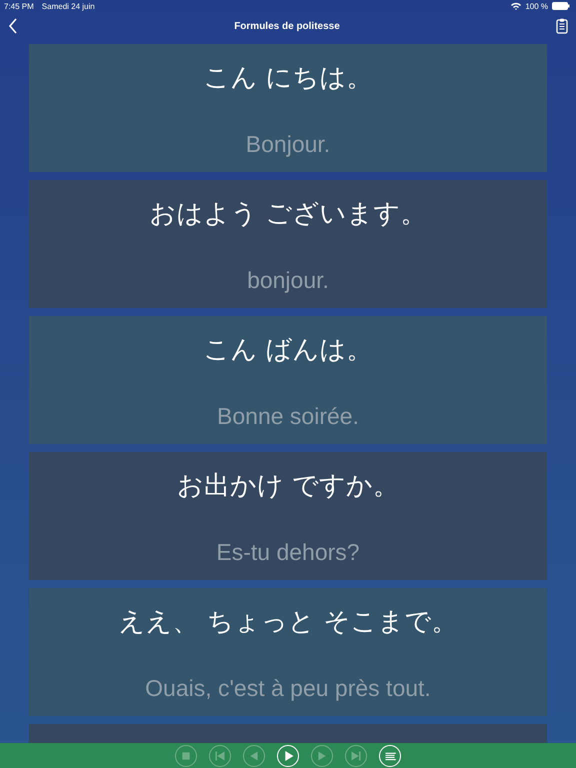 This screenshot has width=576, height=768. What do you see at coordinates (536, 6) in the screenshot?
I see `battery-percent: 100 %` at bounding box center [536, 6].